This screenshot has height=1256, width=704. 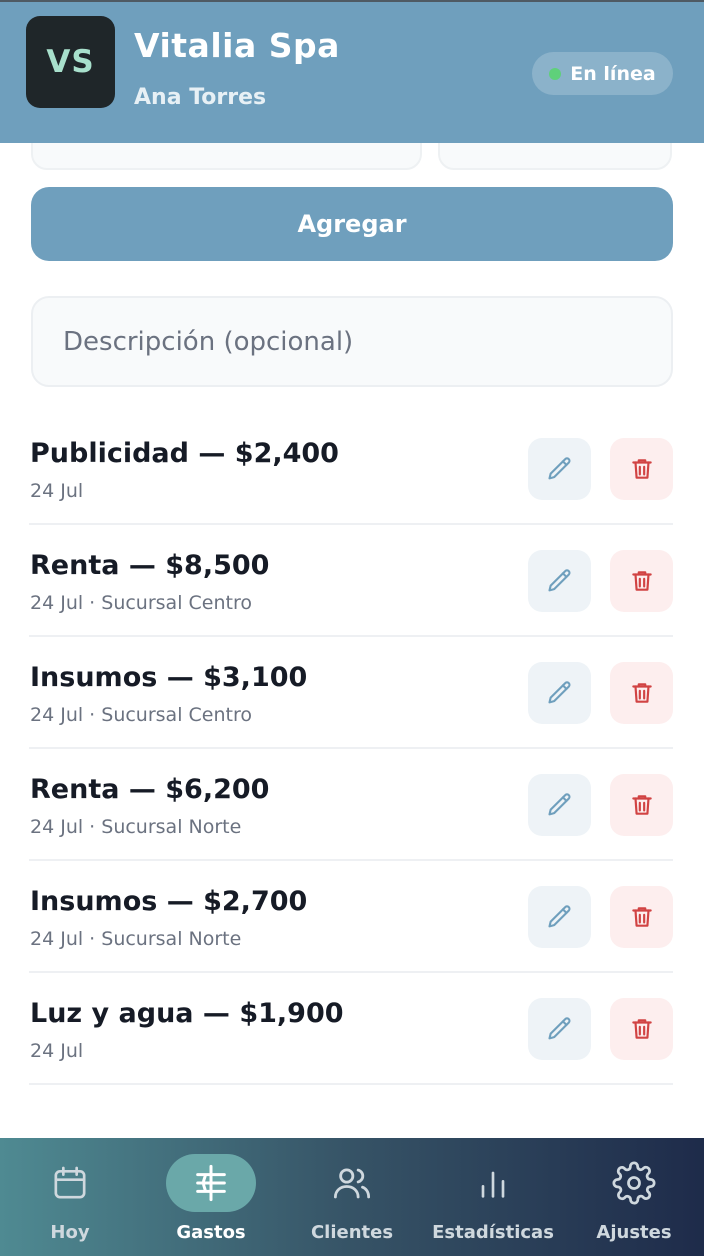 What do you see at coordinates (634, 1232) in the screenshot?
I see `nav-label: Ajustes` at bounding box center [634, 1232].